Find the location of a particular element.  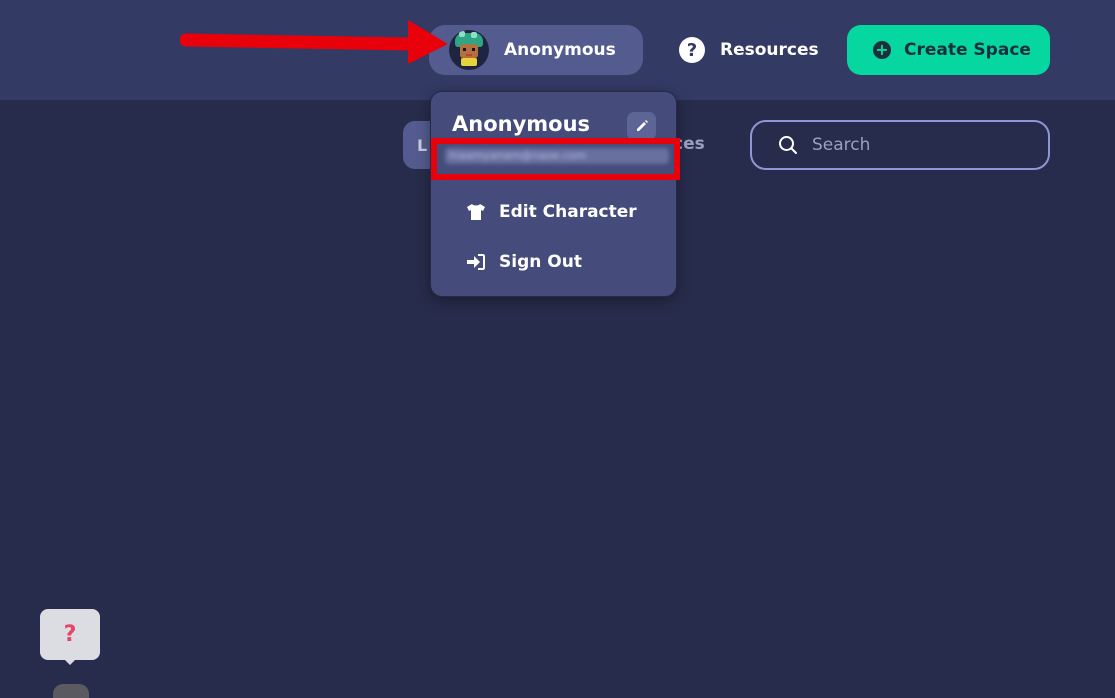

shirt-icon is located at coordinates (476, 212).